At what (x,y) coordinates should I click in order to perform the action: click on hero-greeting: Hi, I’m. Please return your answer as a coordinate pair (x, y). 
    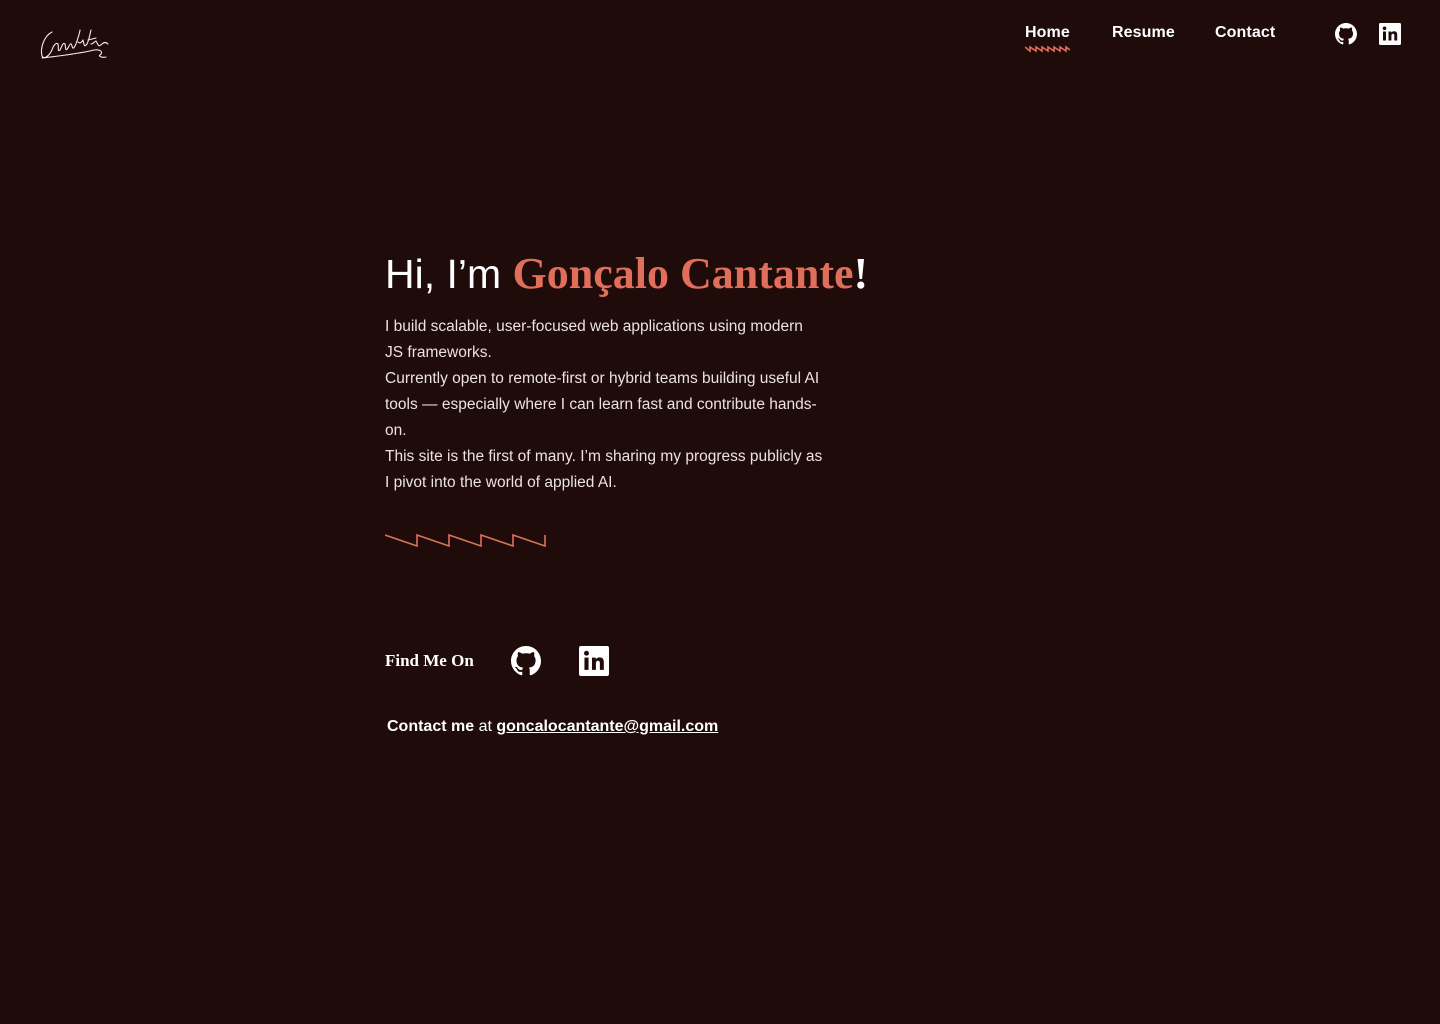
    Looking at the image, I should click on (449, 274).